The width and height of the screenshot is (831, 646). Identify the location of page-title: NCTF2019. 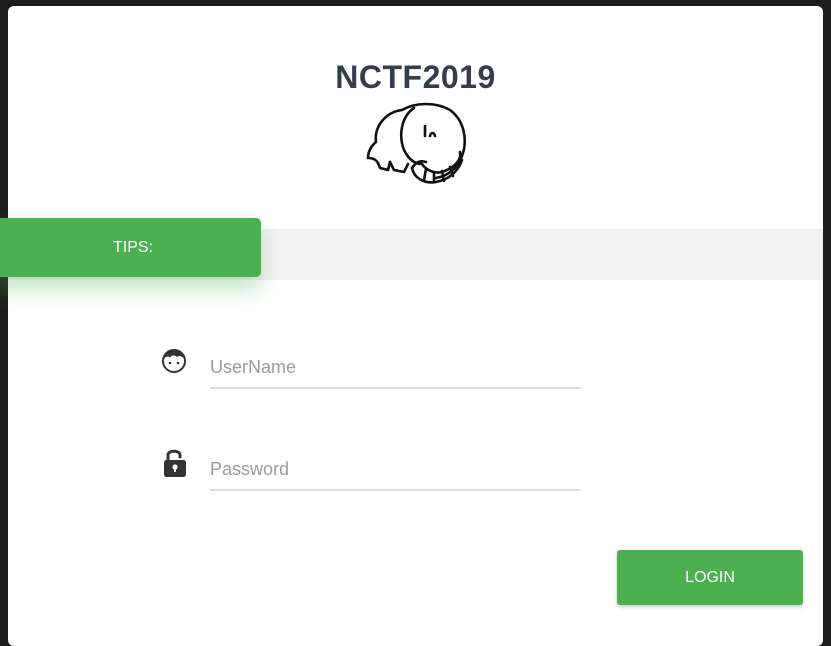
(415, 77).